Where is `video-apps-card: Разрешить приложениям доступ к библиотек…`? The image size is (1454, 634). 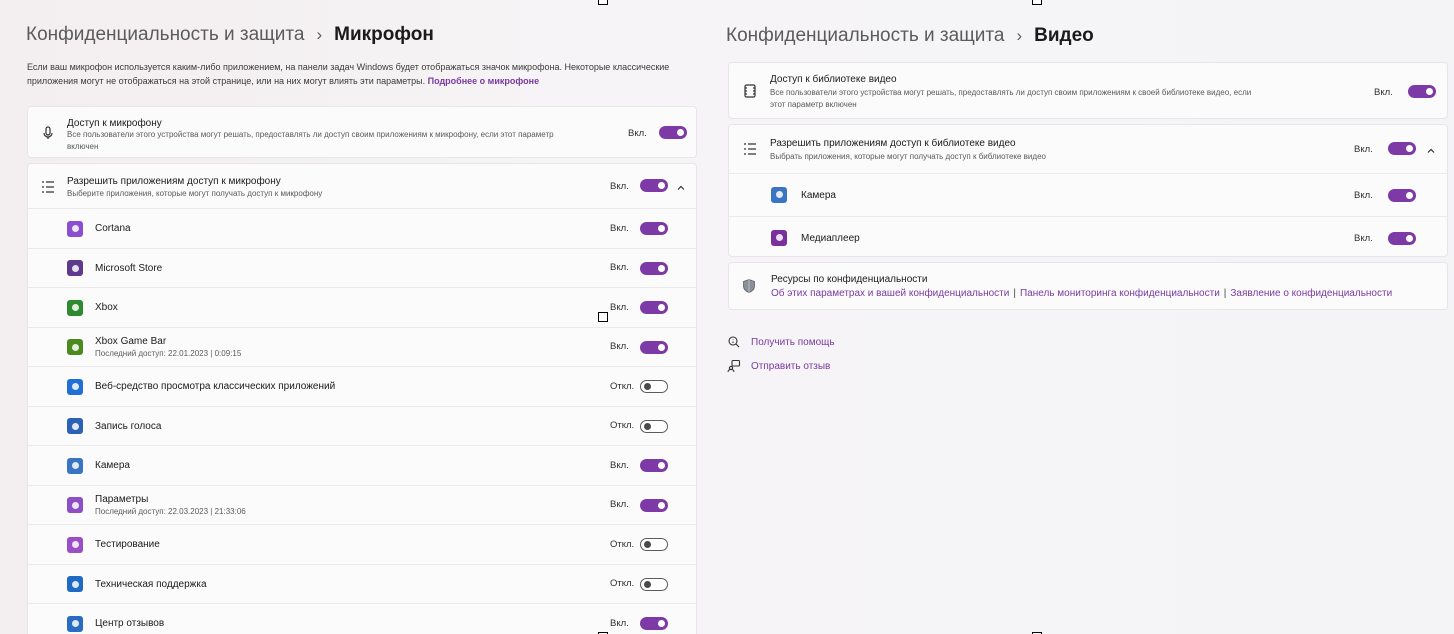 video-apps-card: Разрешить приложениям доступ к библиотек… is located at coordinates (1088, 190).